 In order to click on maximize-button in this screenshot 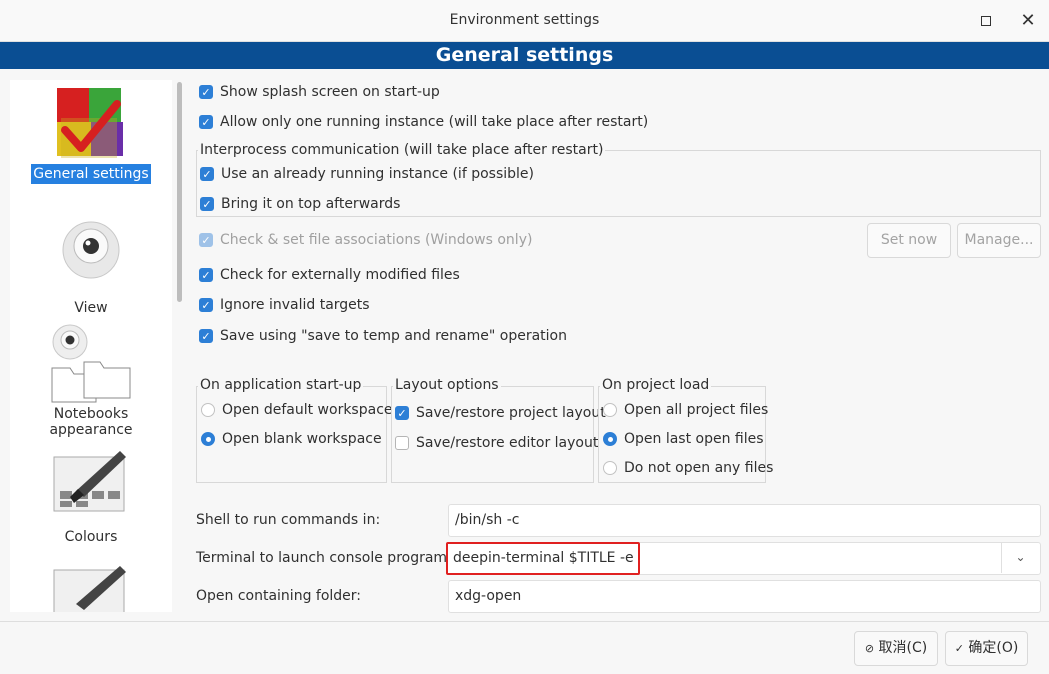, I will do `click(986, 21)`.